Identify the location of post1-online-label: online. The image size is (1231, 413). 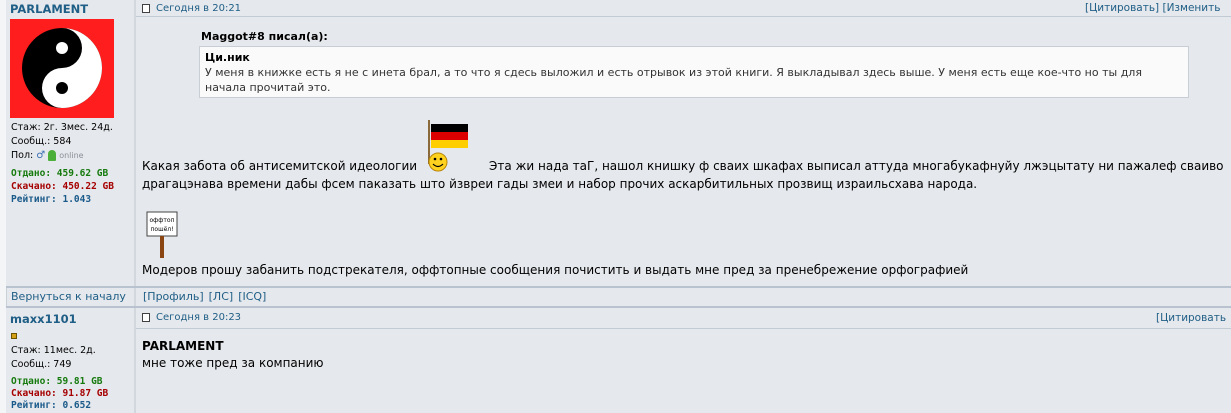
(71, 155).